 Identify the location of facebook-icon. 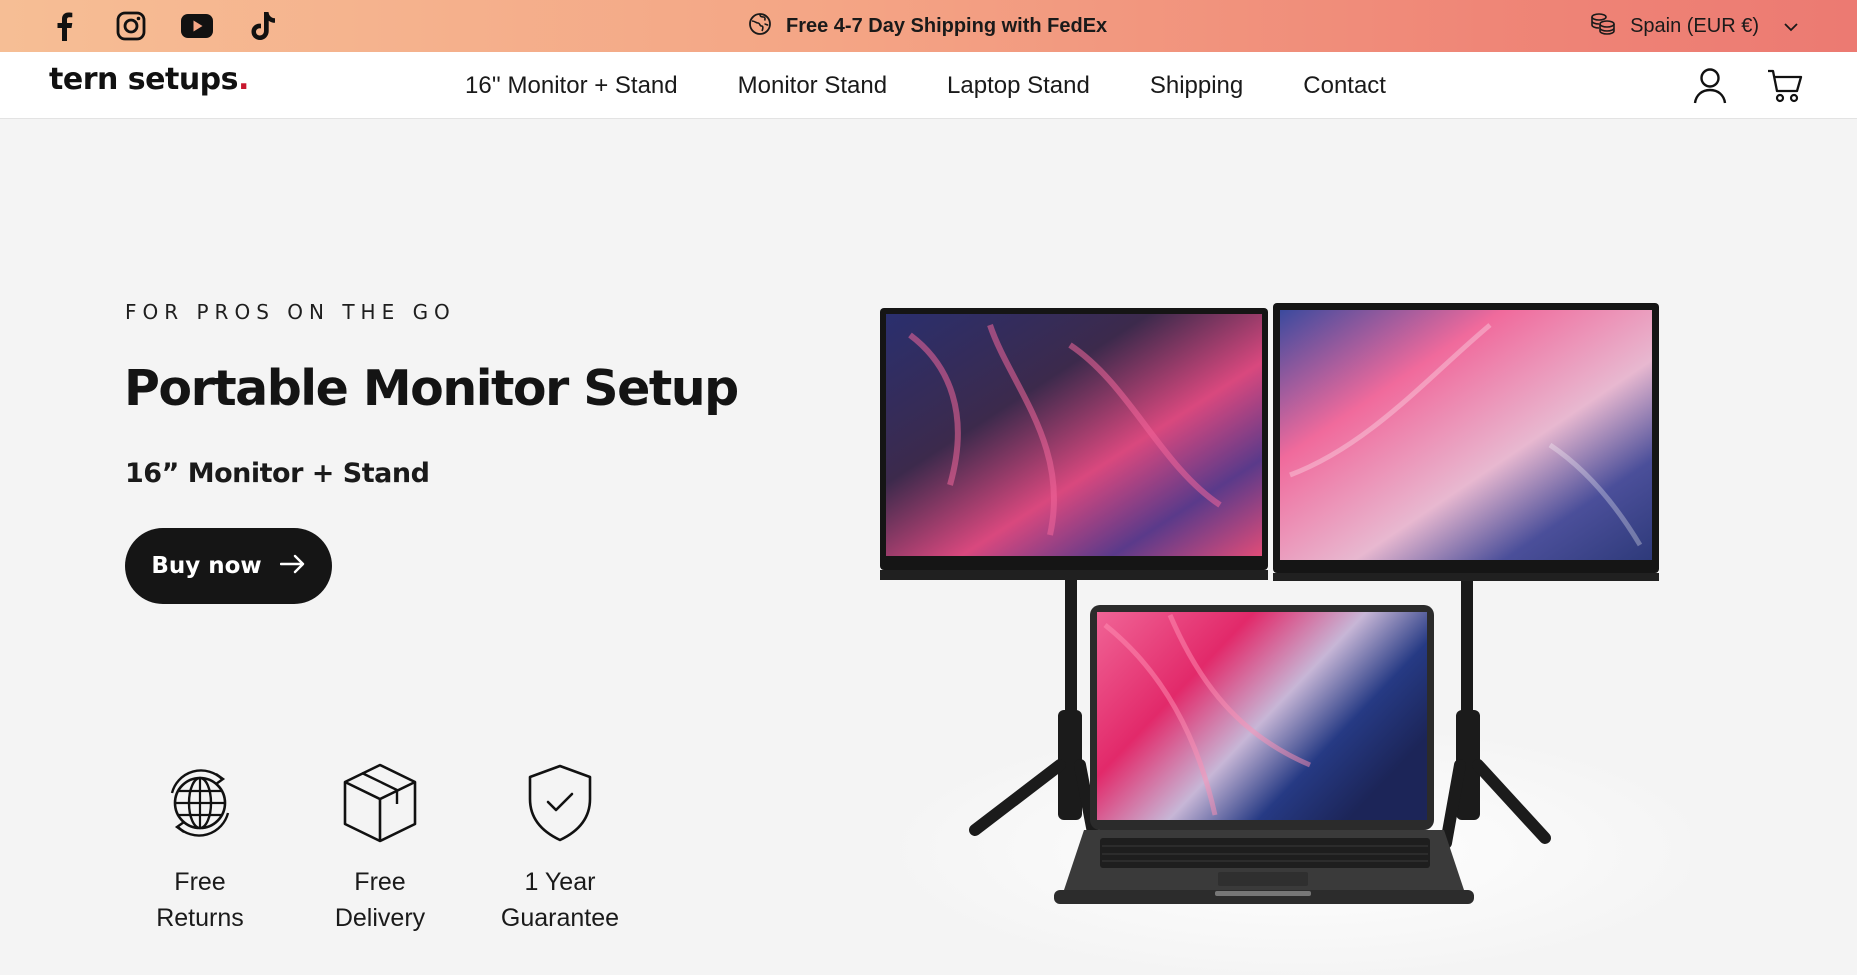
(64, 26).